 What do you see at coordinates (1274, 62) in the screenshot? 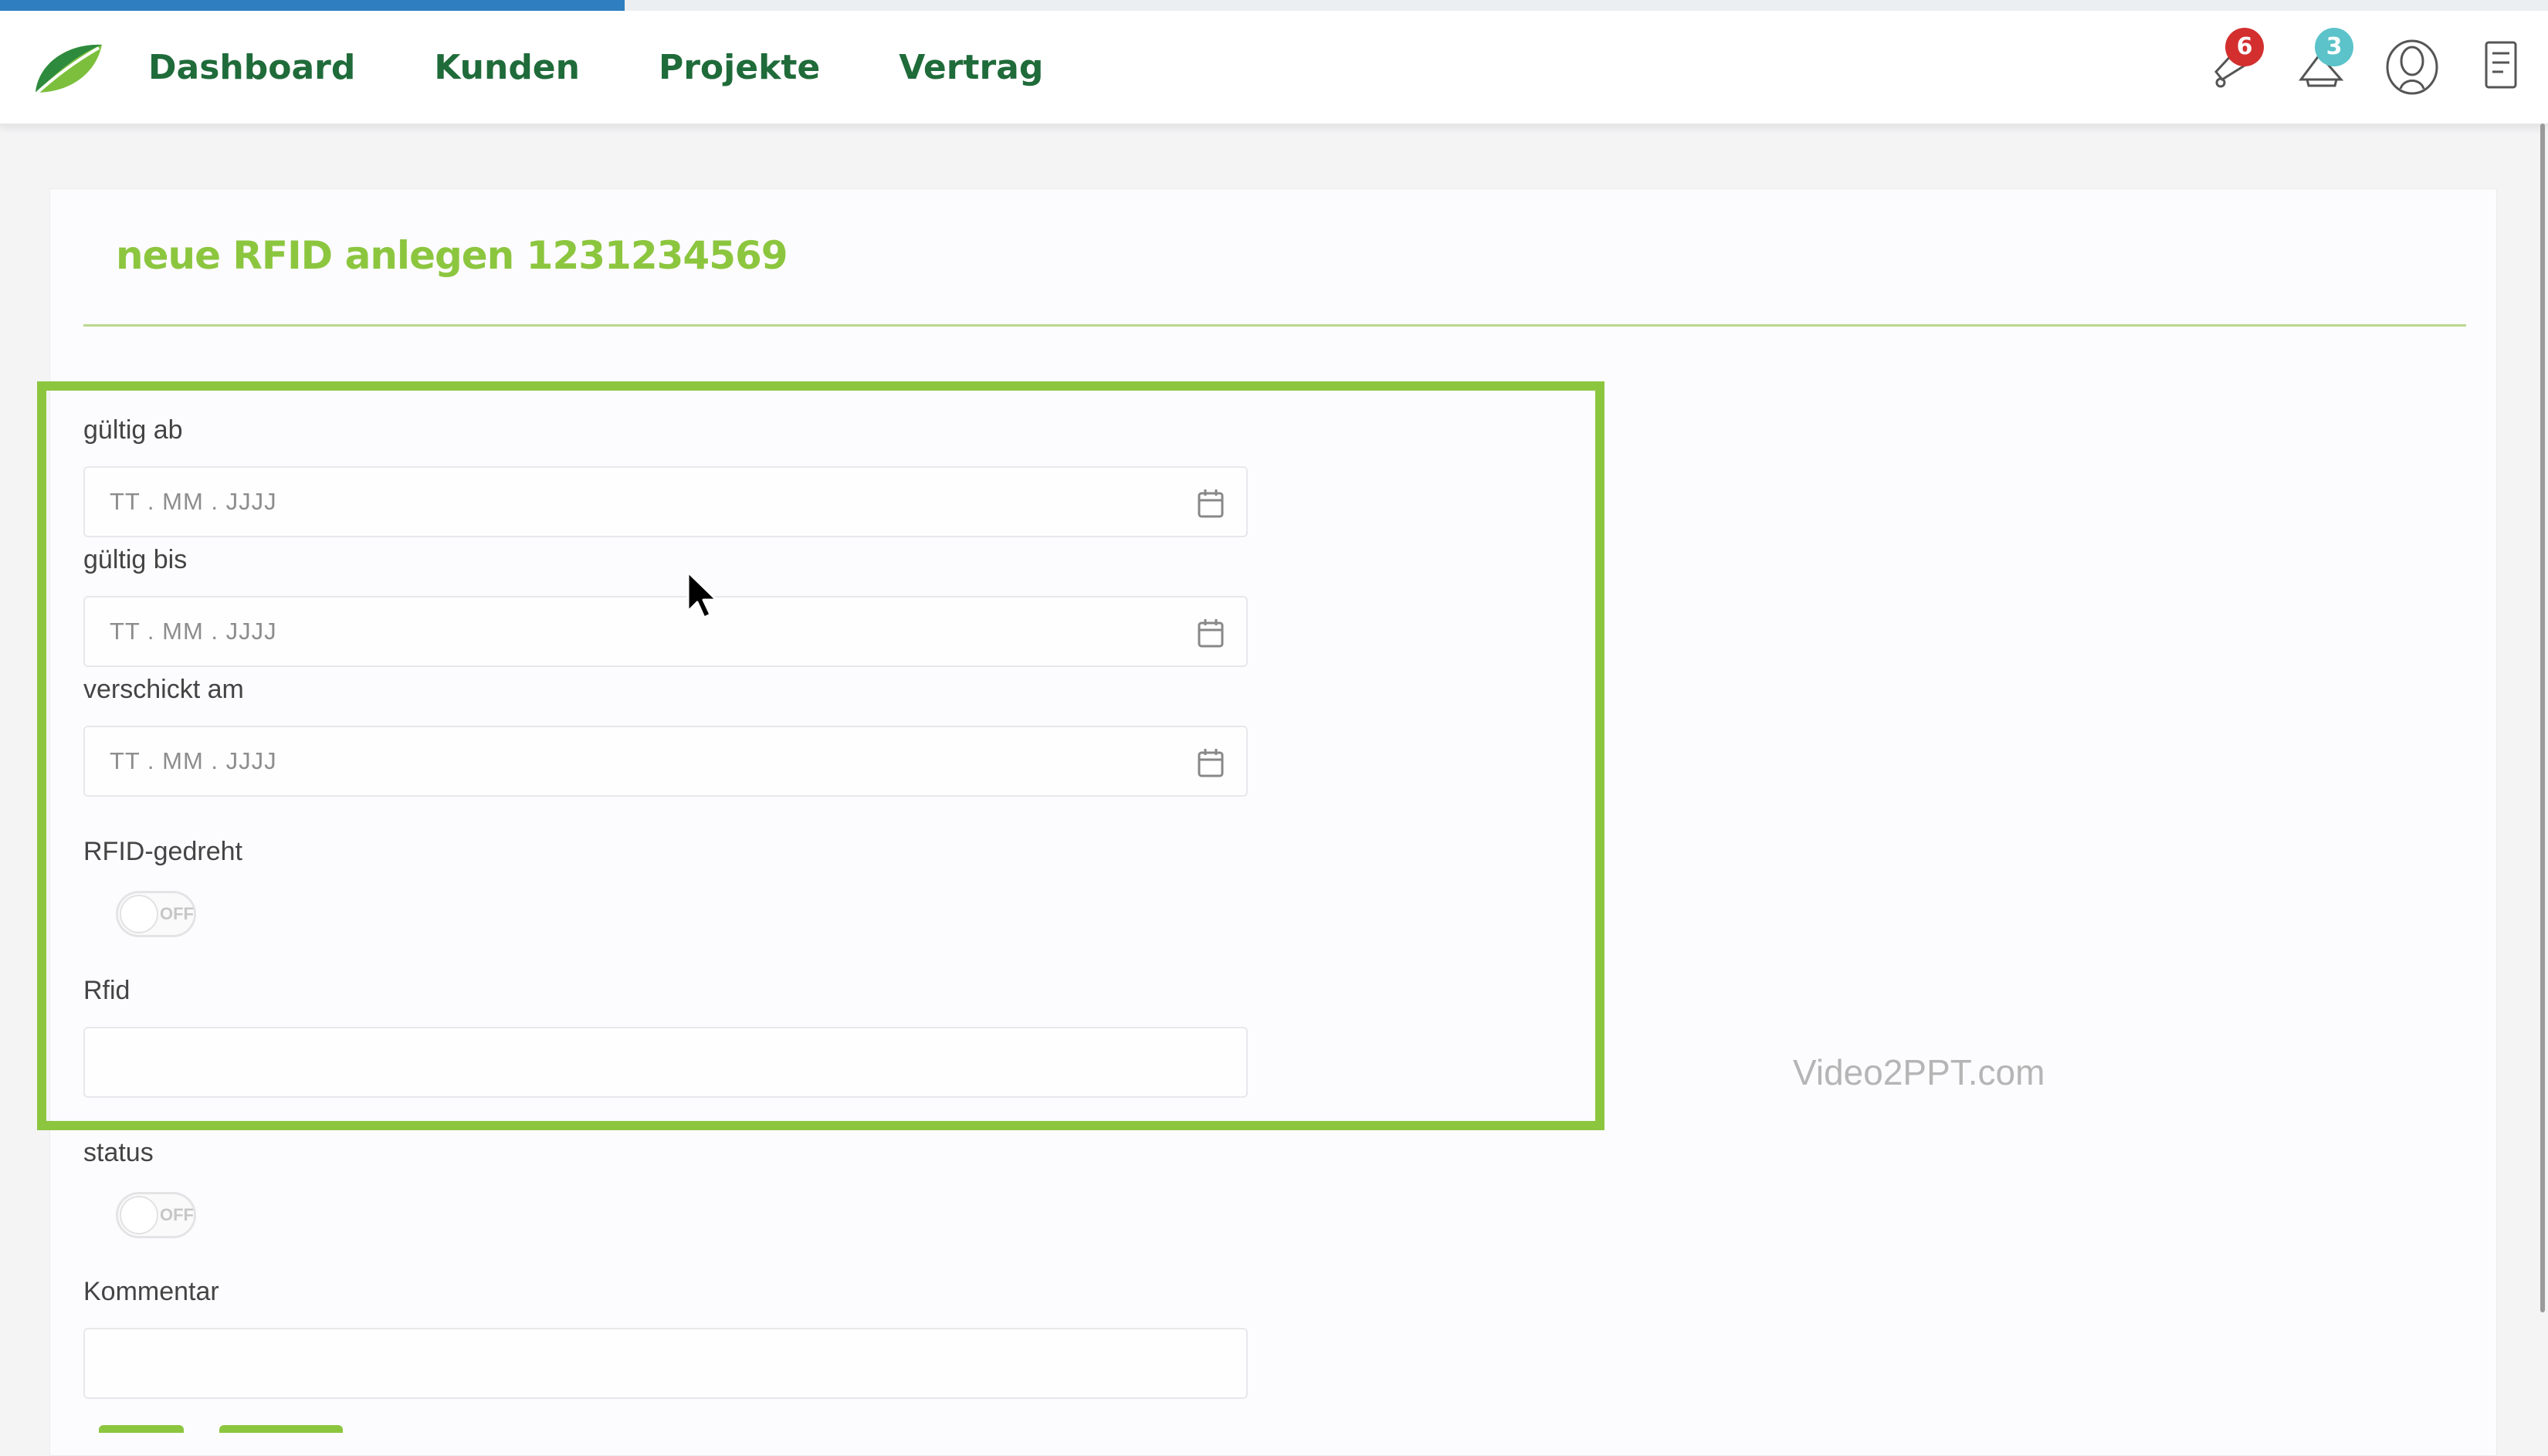
I see `top-navigation-bar: Dashboard Kunden Projekte Vertrag 6 3` at bounding box center [1274, 62].